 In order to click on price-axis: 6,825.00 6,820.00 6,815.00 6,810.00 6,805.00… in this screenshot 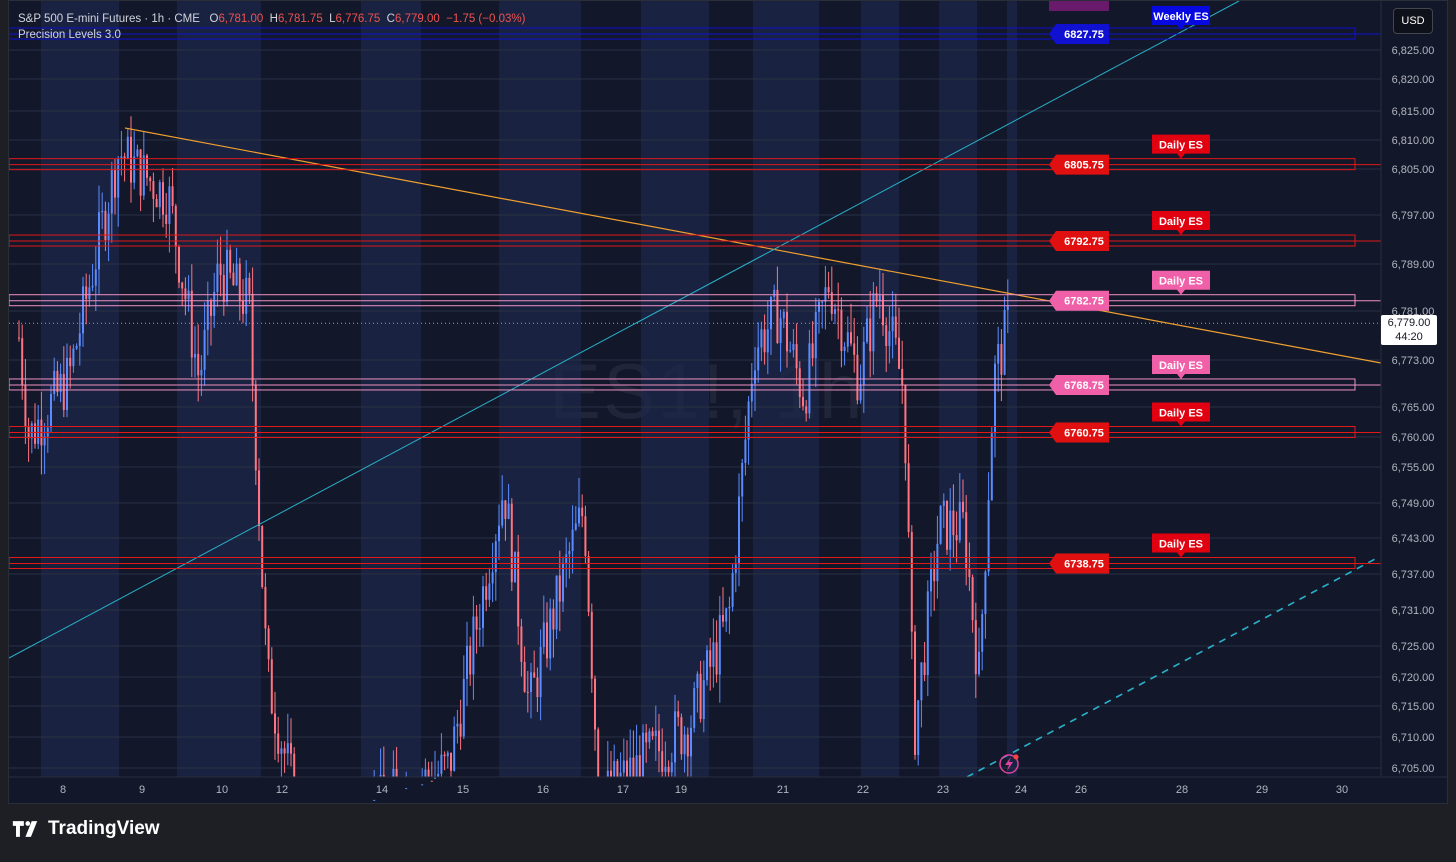, I will do `click(1407, 389)`.